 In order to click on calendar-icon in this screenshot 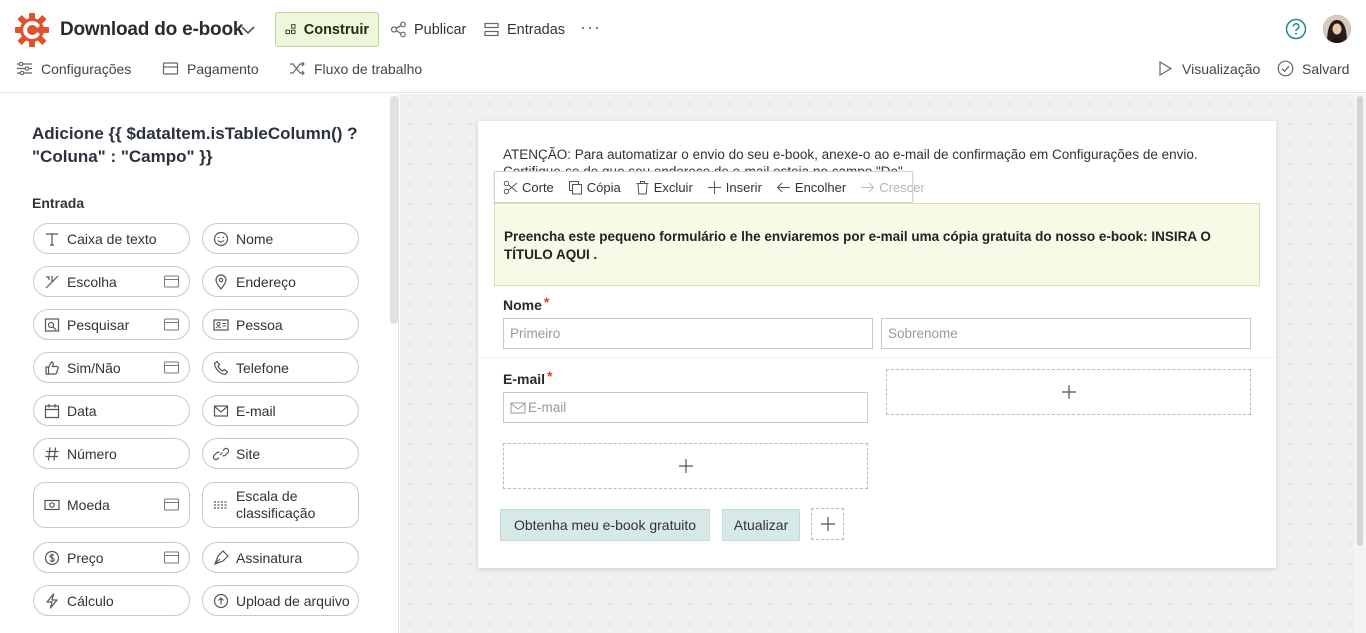, I will do `click(52, 410)`.